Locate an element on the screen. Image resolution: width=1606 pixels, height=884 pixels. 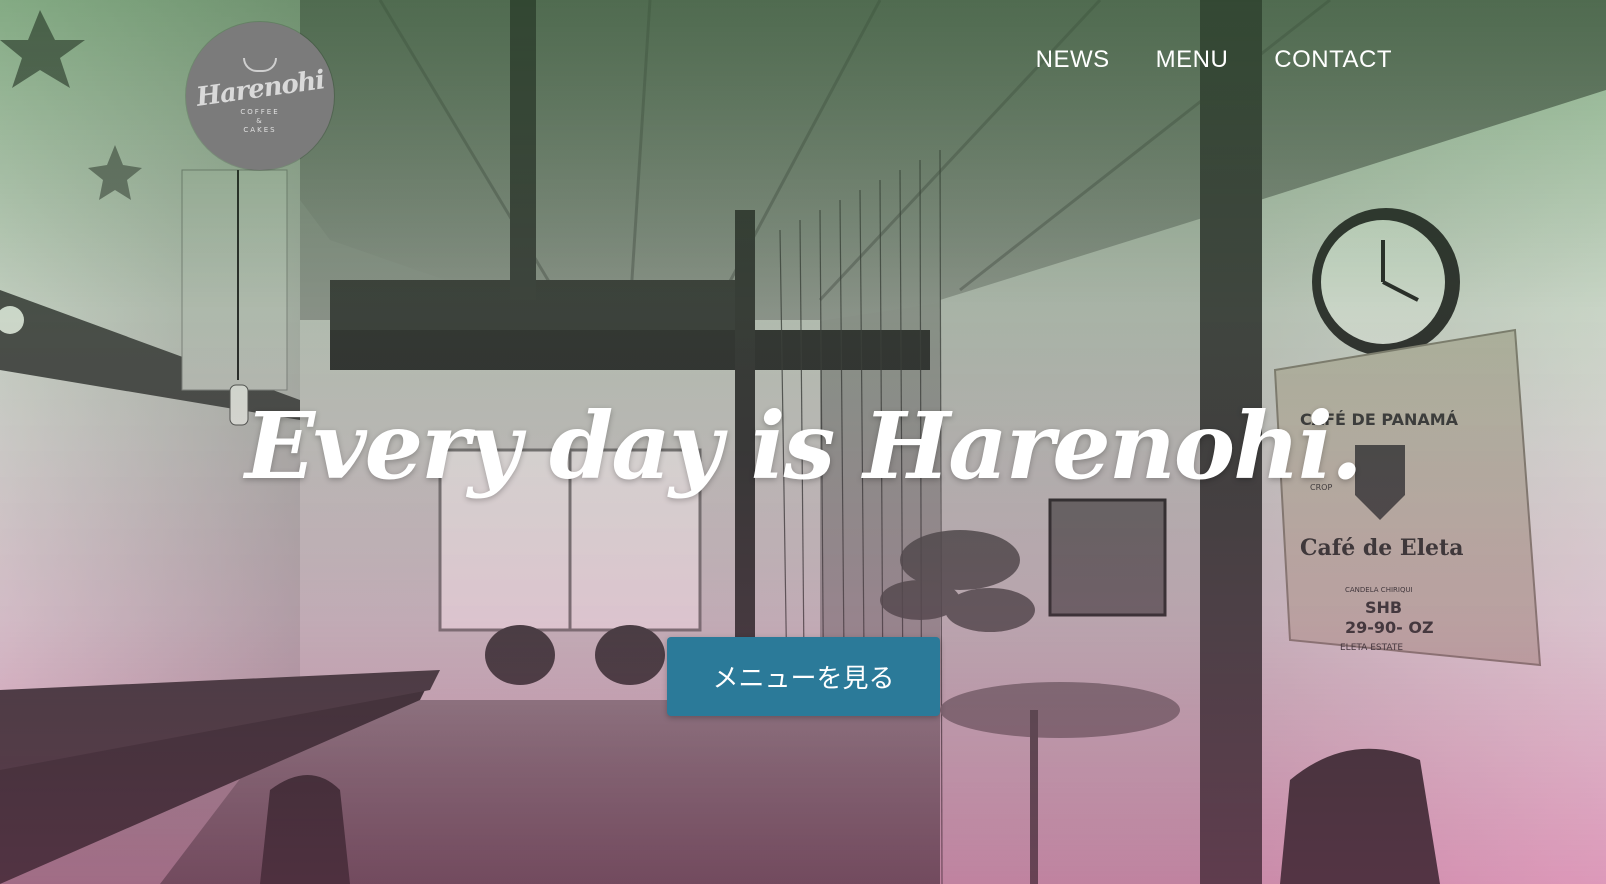
logo-subtitle: COFFEE & CAKES is located at coordinates (259, 121).